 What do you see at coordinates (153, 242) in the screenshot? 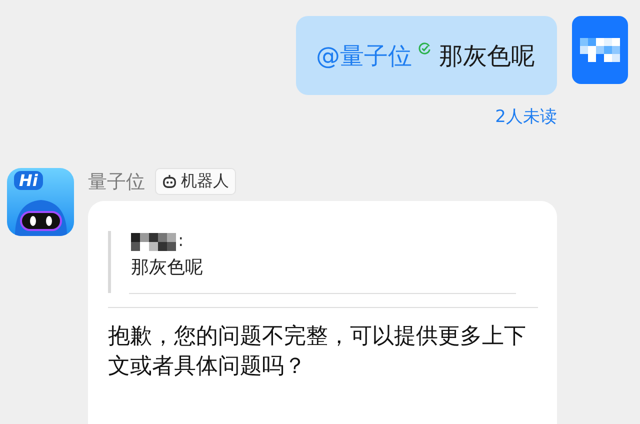
I see `blurred-name-icon` at bounding box center [153, 242].